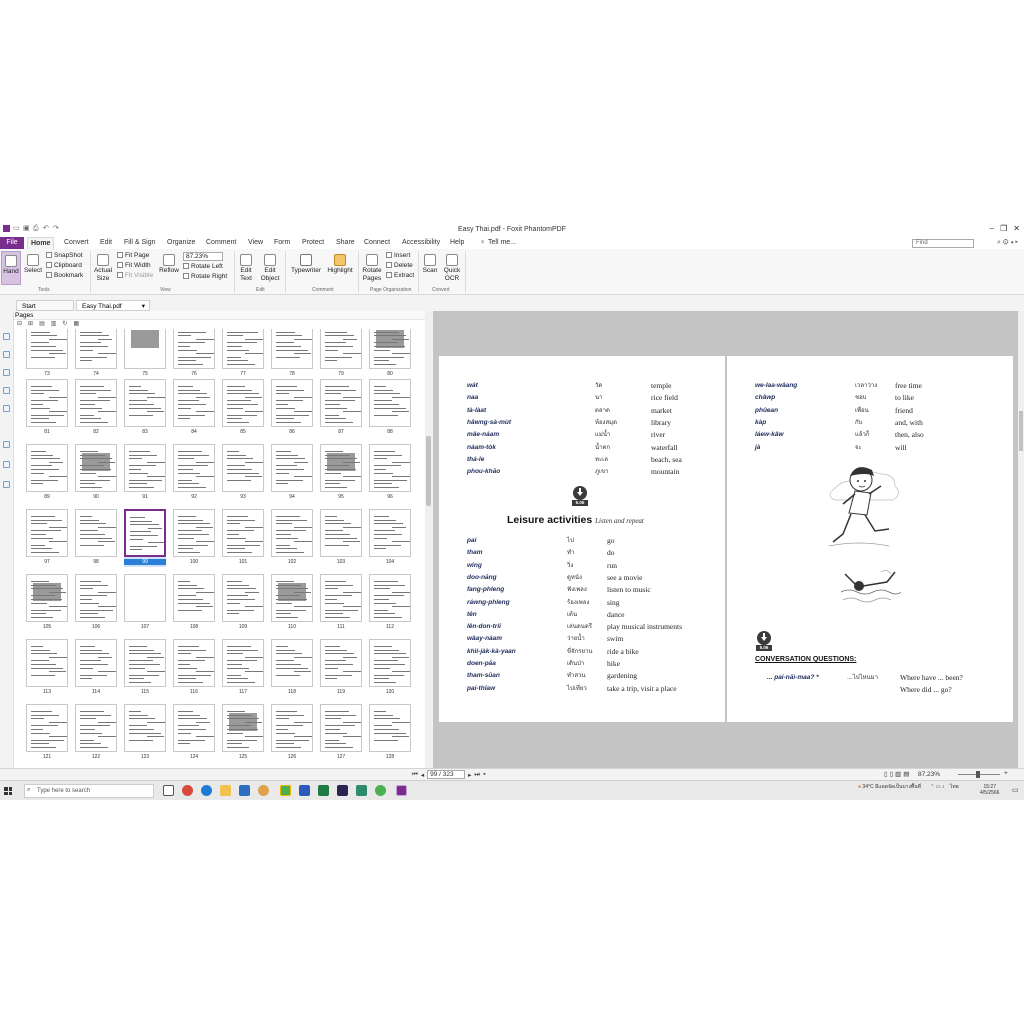 The height and width of the screenshot is (1024, 1024). Describe the element at coordinates (390, 603) in the screenshot. I see `page-thumbnail: 112` at that location.